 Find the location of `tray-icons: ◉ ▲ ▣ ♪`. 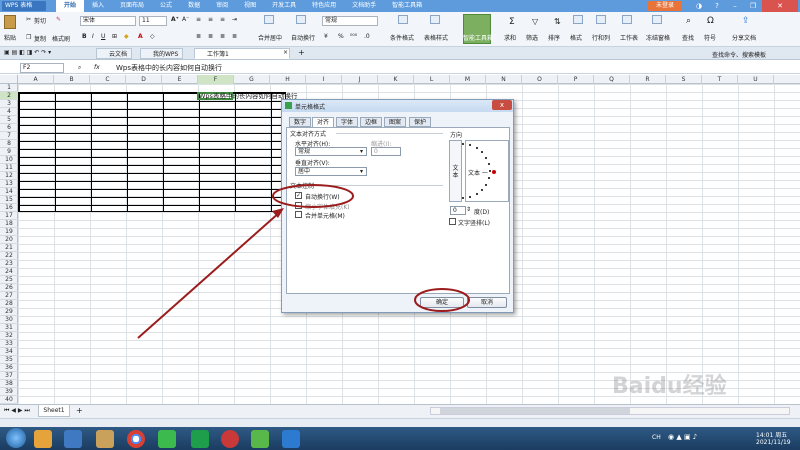

tray-icons: ◉ ▲ ▣ ♪ is located at coordinates (682, 437).